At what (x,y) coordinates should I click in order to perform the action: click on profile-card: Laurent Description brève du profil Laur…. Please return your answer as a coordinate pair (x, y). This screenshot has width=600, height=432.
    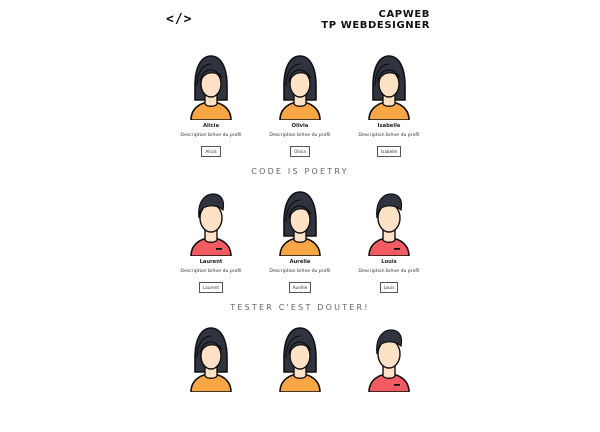
    Looking at the image, I should click on (211, 239).